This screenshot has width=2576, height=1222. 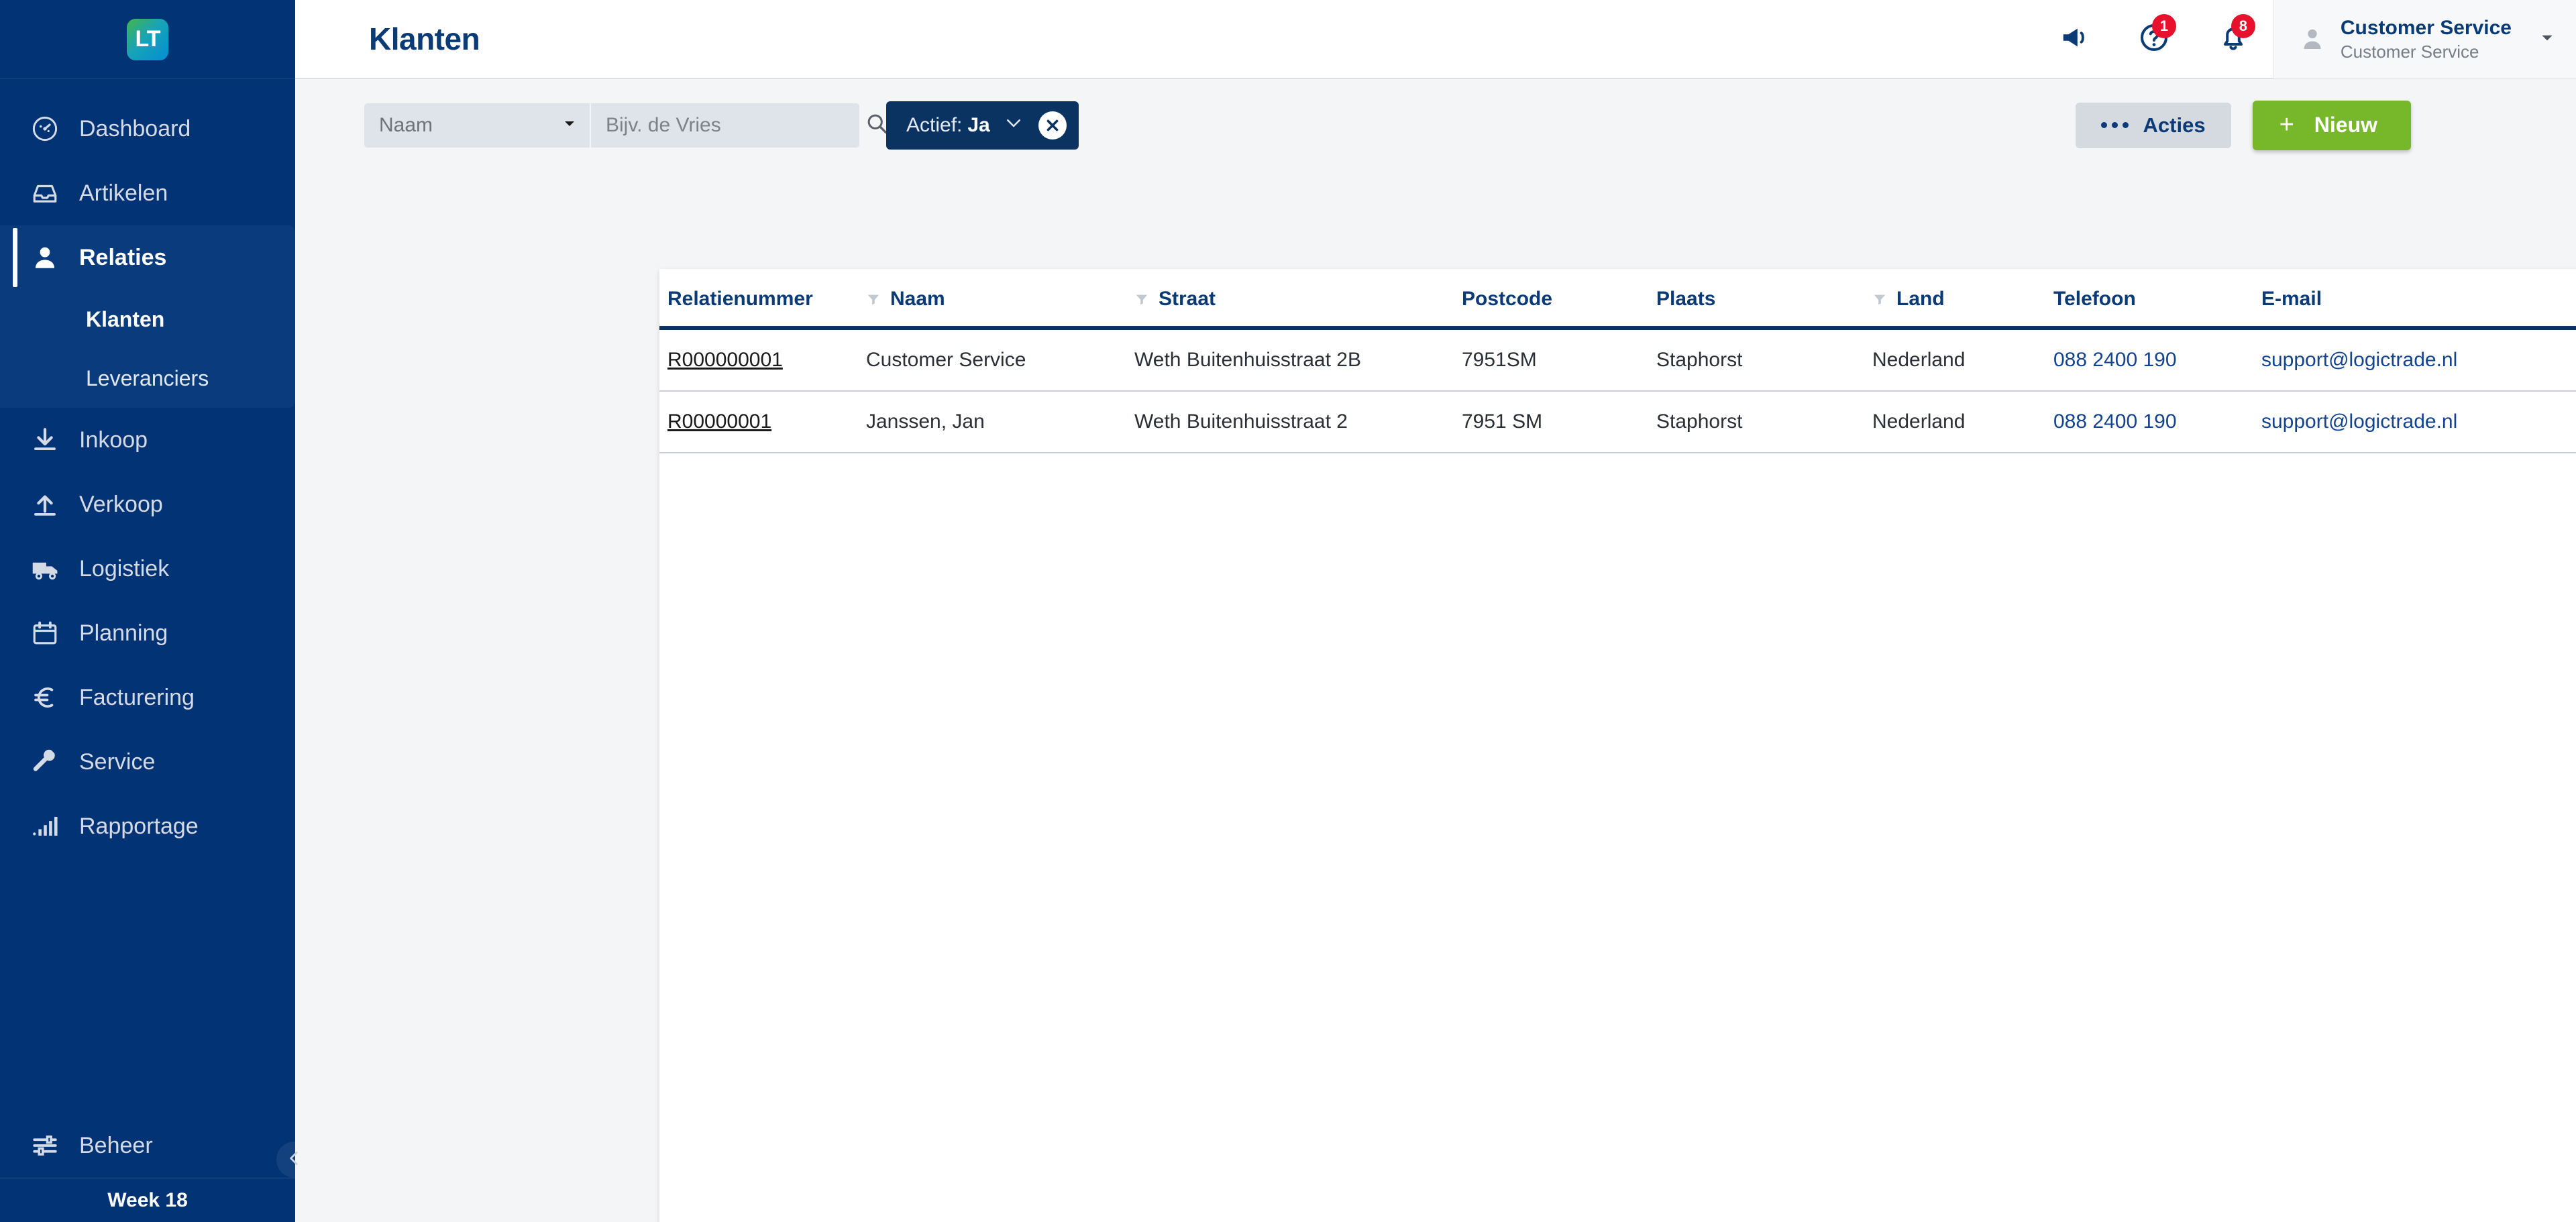 What do you see at coordinates (2243, 26) in the screenshot?
I see `notifications-badge: 8` at bounding box center [2243, 26].